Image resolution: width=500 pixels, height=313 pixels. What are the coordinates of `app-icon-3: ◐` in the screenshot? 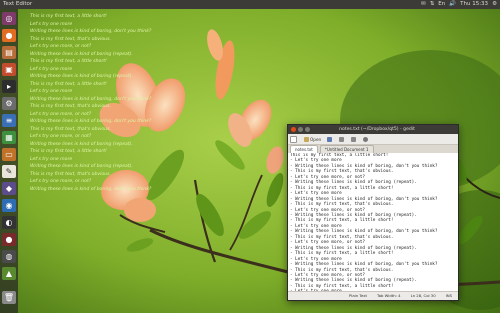 It's located at (9, 222).